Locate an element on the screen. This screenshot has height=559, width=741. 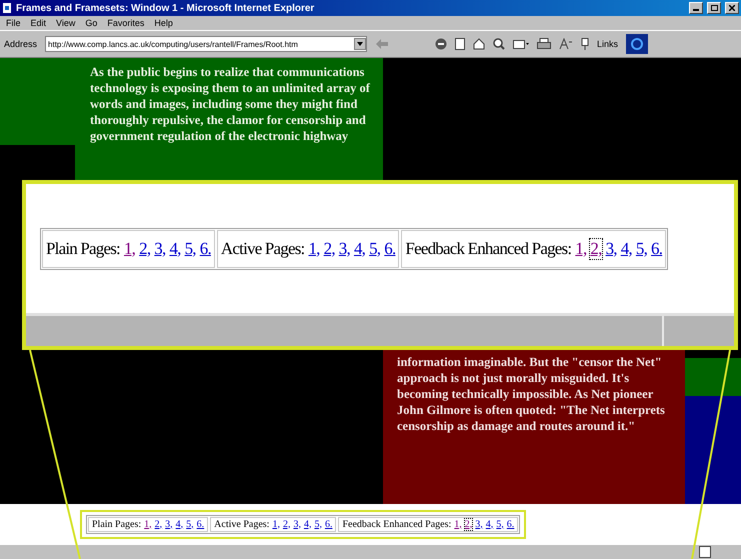
menu-item: File is located at coordinates (13, 23).